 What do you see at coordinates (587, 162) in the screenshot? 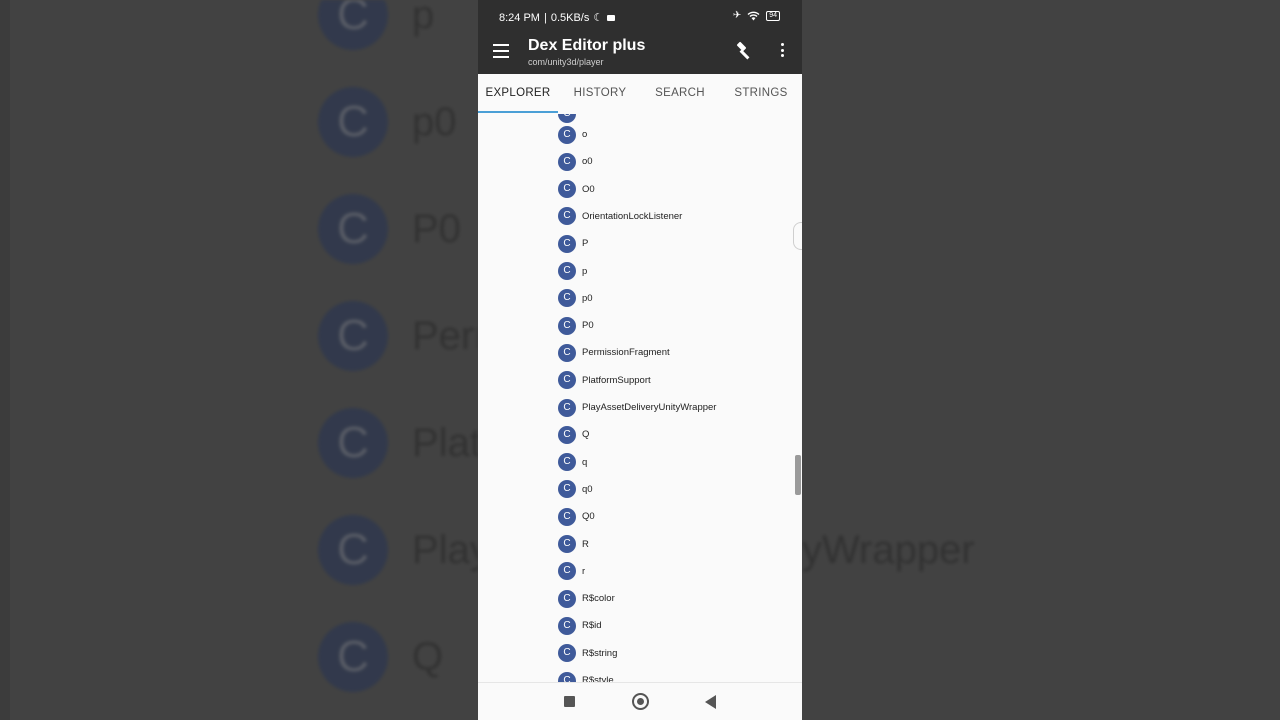
I see `class-name: o0` at bounding box center [587, 162].